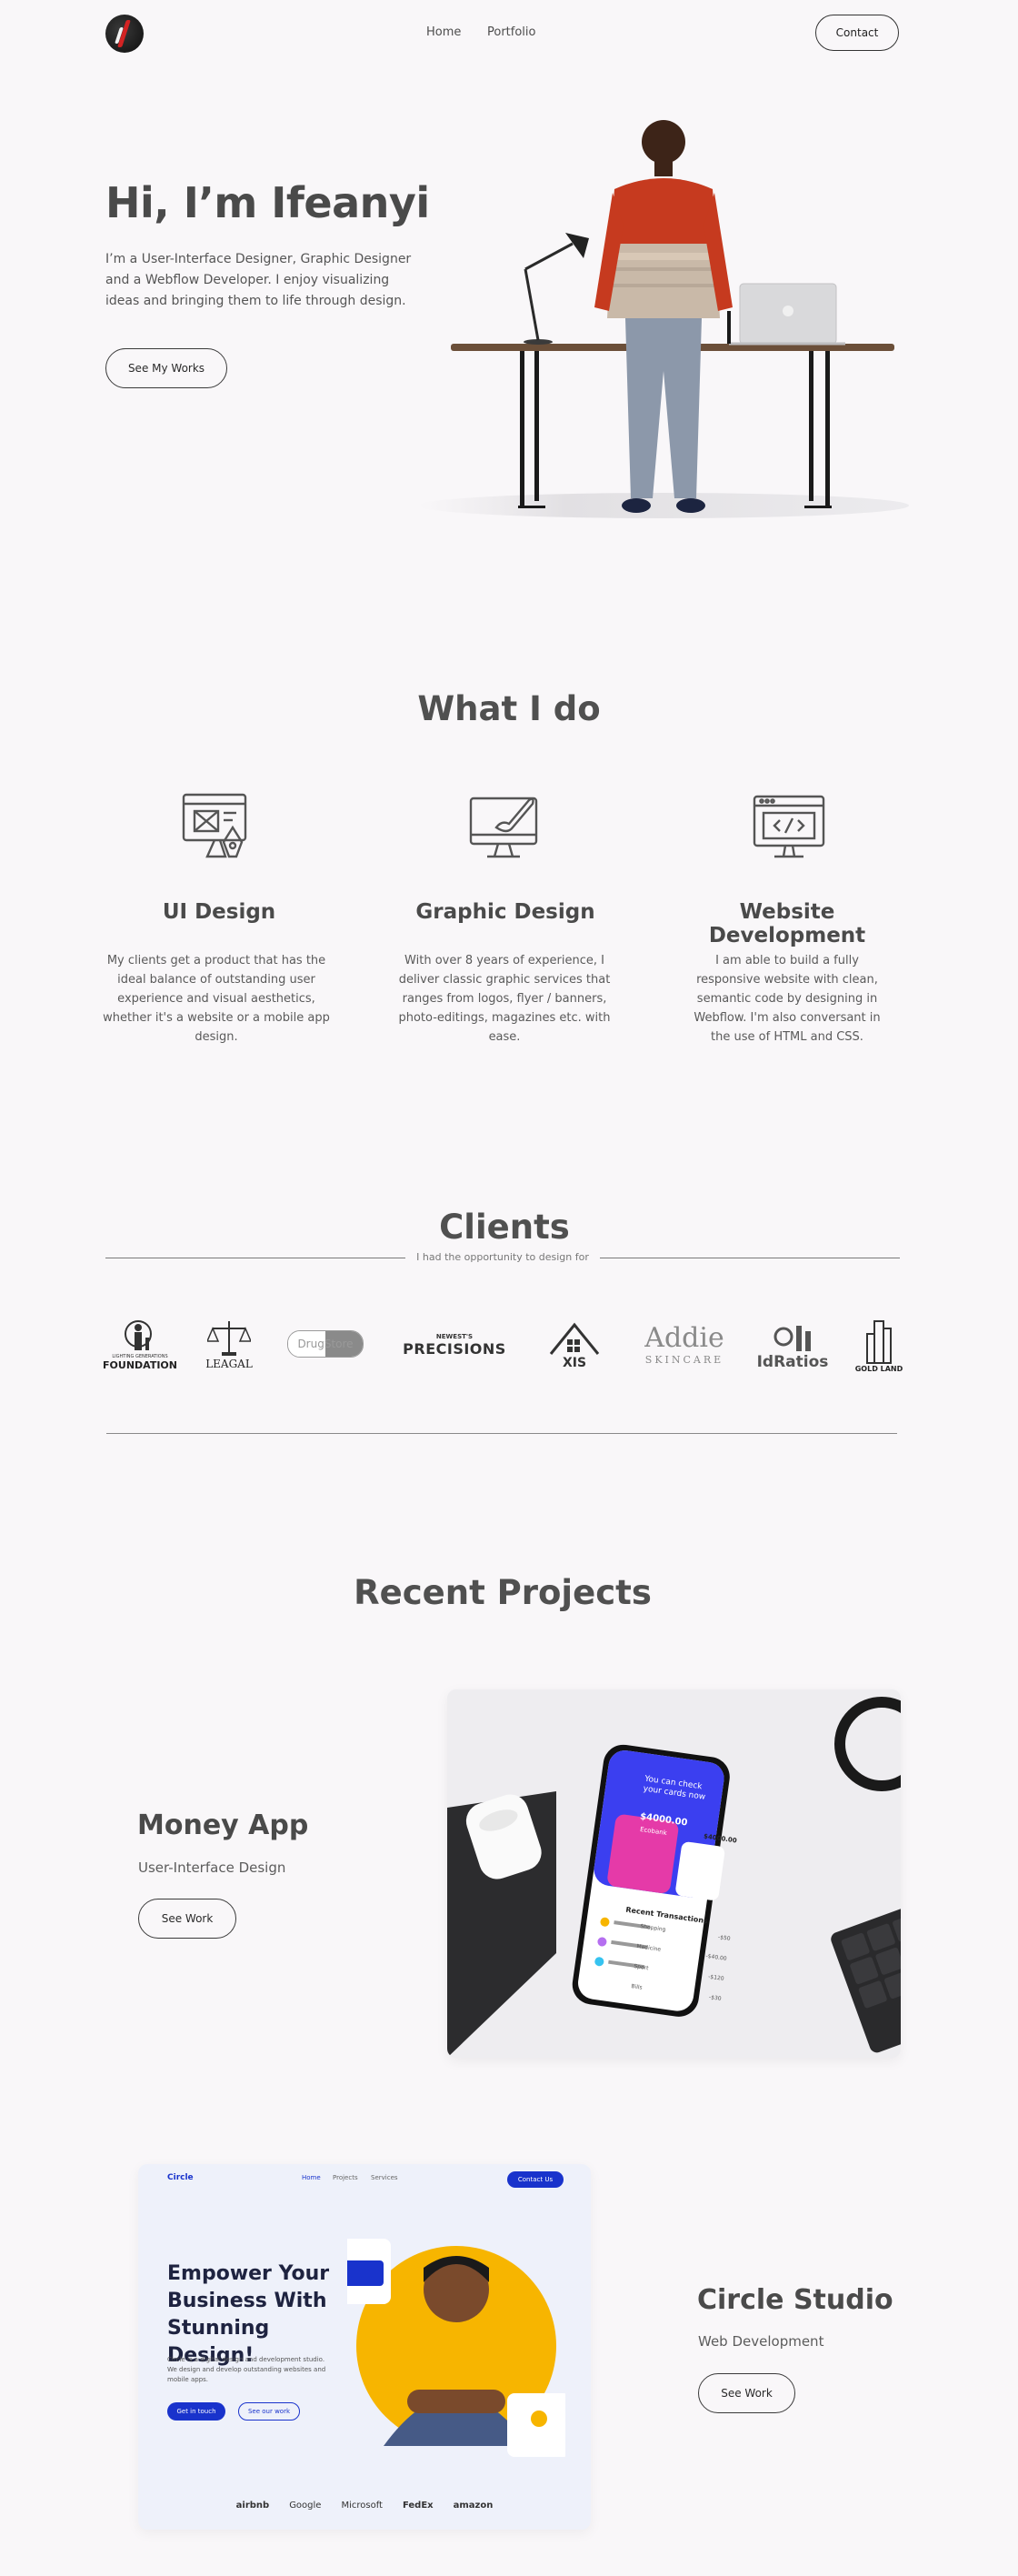 The width and height of the screenshot is (1018, 2576). Describe the element at coordinates (503, 1257) in the screenshot. I see `clients-subtitle: I had the opportunity to design for` at that location.